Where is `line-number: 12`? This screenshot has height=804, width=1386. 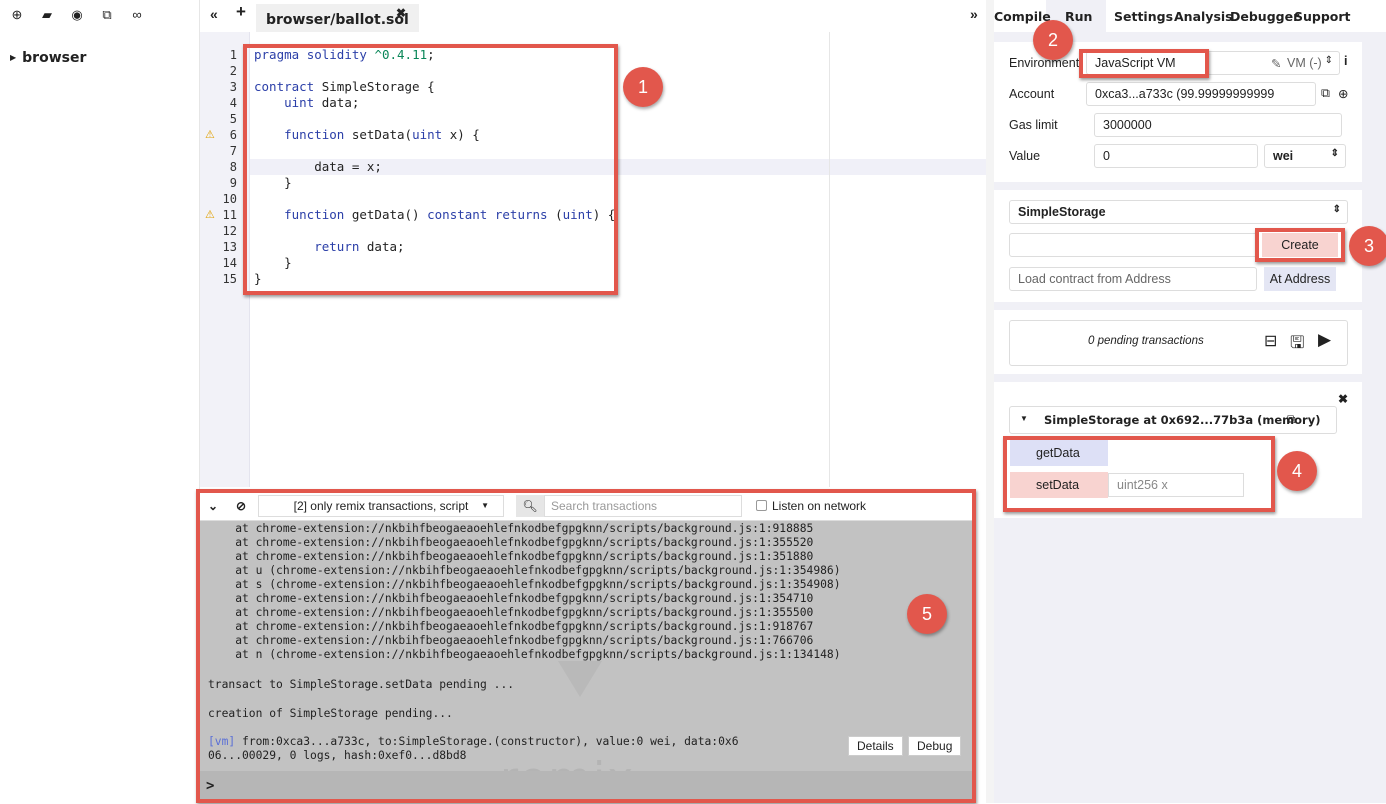
line-number: 12 is located at coordinates (229, 231).